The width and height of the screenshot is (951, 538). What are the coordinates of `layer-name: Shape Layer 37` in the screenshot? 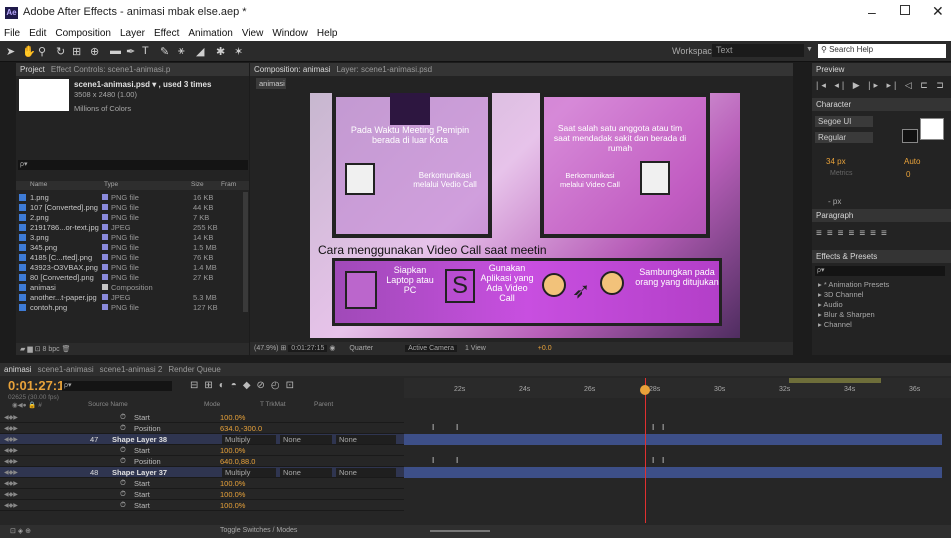 It's located at (167, 472).